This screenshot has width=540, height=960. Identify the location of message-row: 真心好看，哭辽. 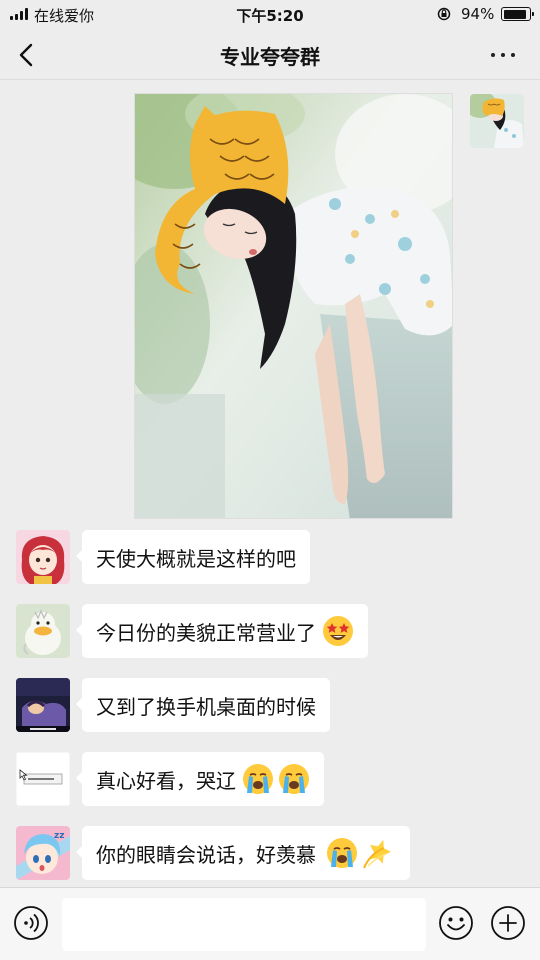
(270, 779).